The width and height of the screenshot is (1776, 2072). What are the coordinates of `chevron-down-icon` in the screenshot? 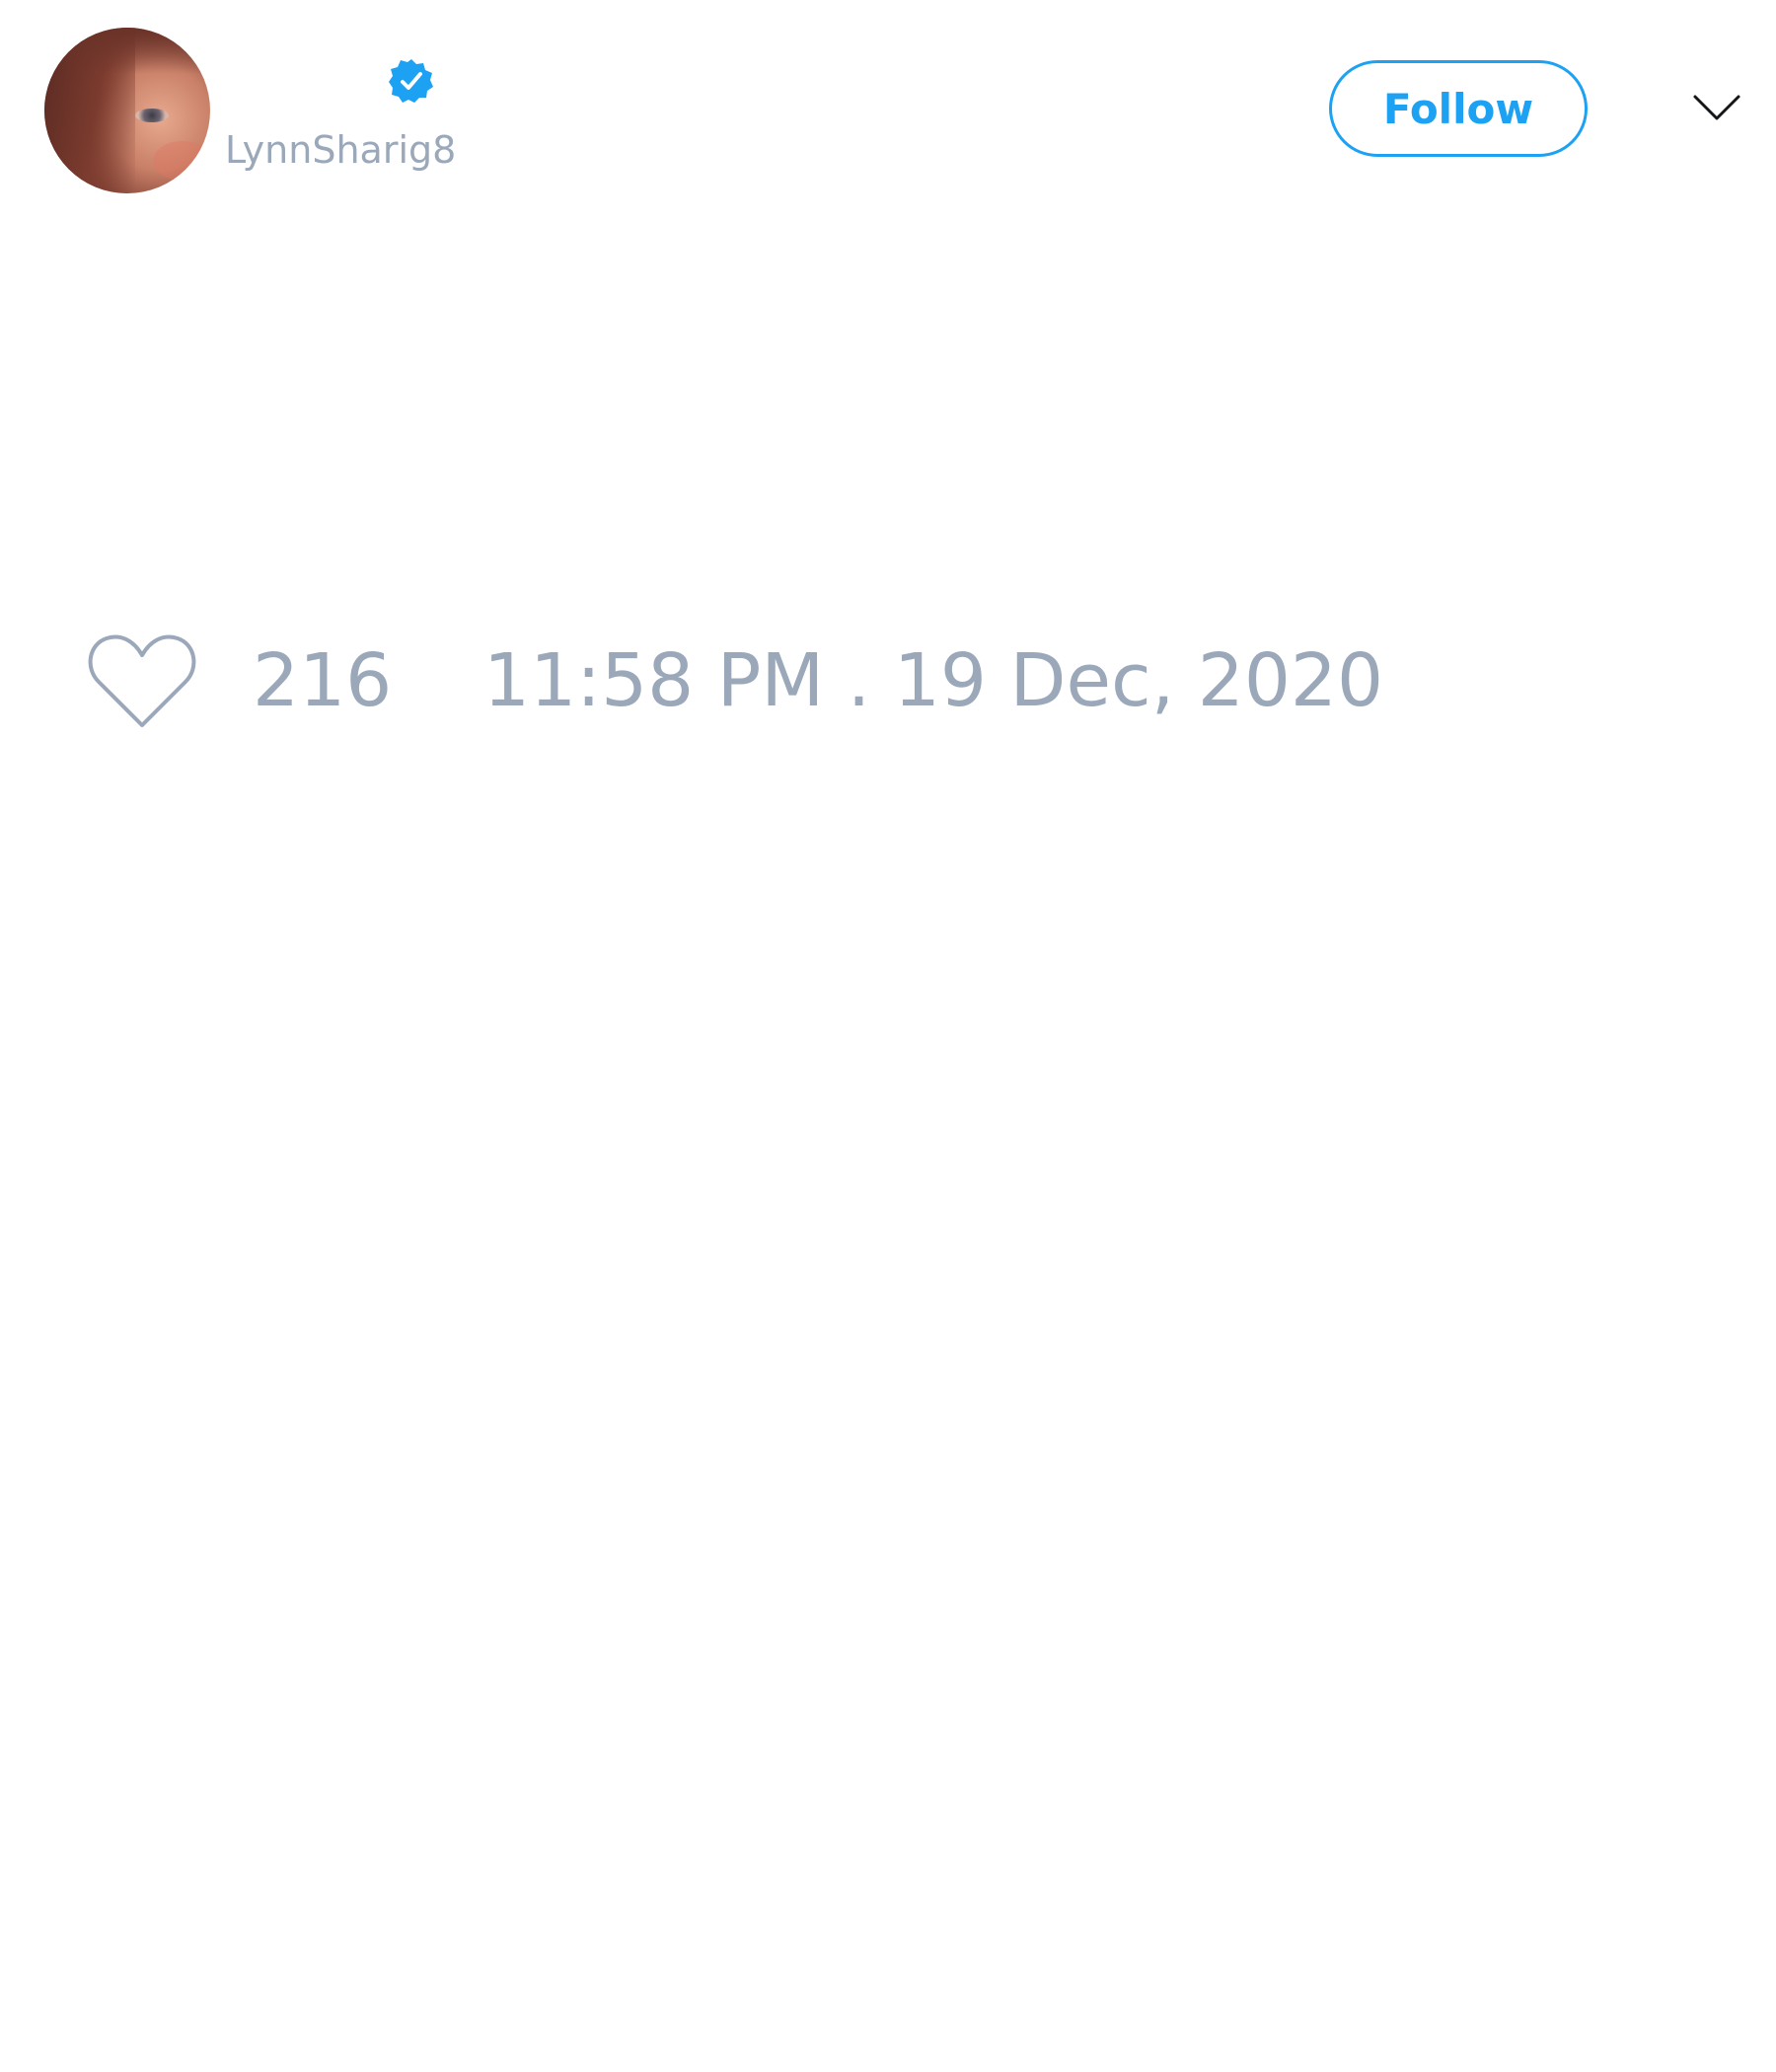 It's located at (1717, 108).